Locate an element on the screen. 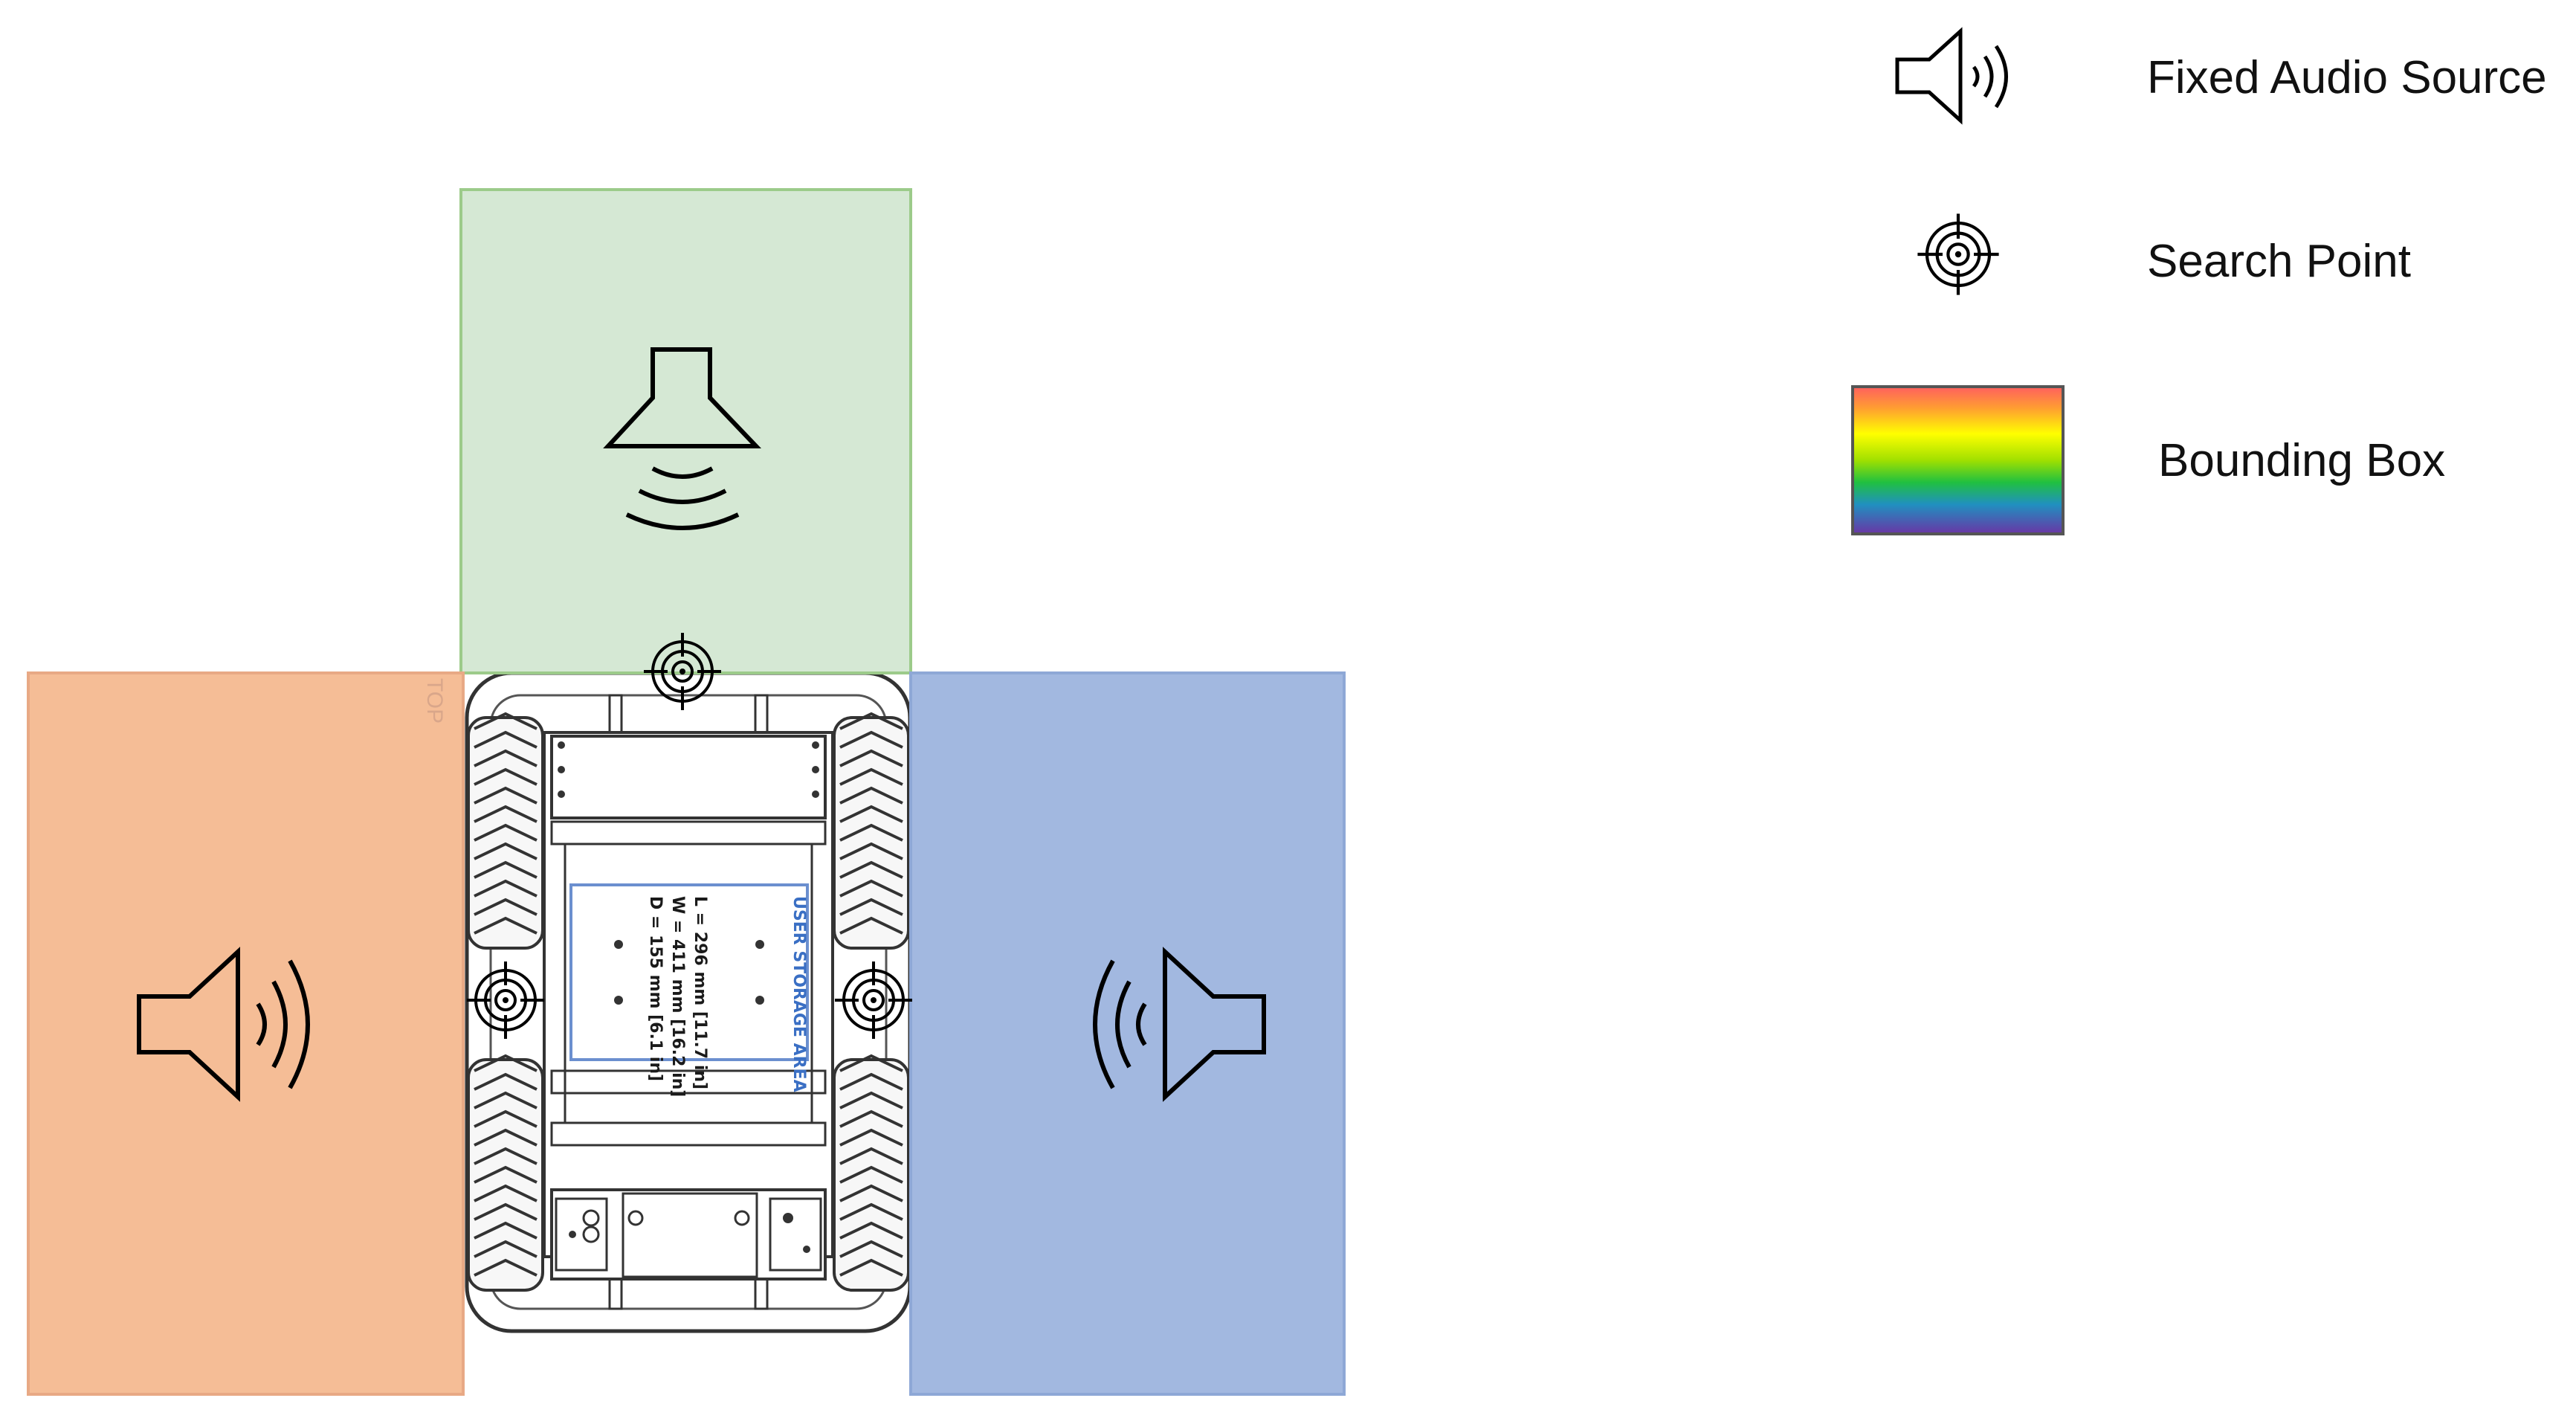 The image size is (2576, 1427). dimension-width: W = 411 mm [16.2 in] is located at coordinates (677, 996).